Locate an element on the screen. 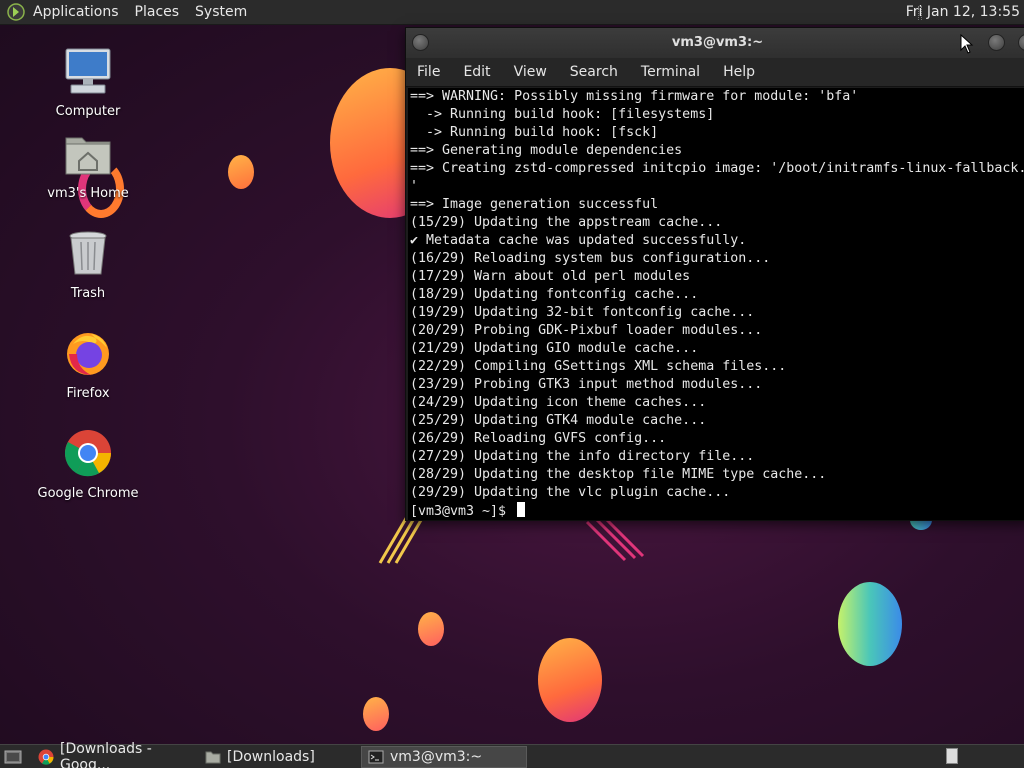 This screenshot has height=768, width=1024. mate-menu-logo-icon is located at coordinates (16, 12).